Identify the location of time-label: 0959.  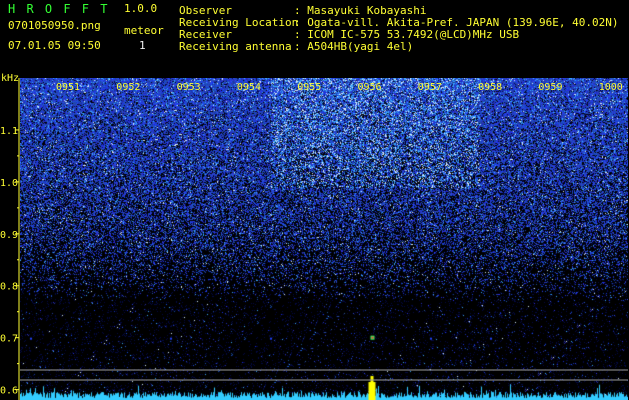
(550, 87).